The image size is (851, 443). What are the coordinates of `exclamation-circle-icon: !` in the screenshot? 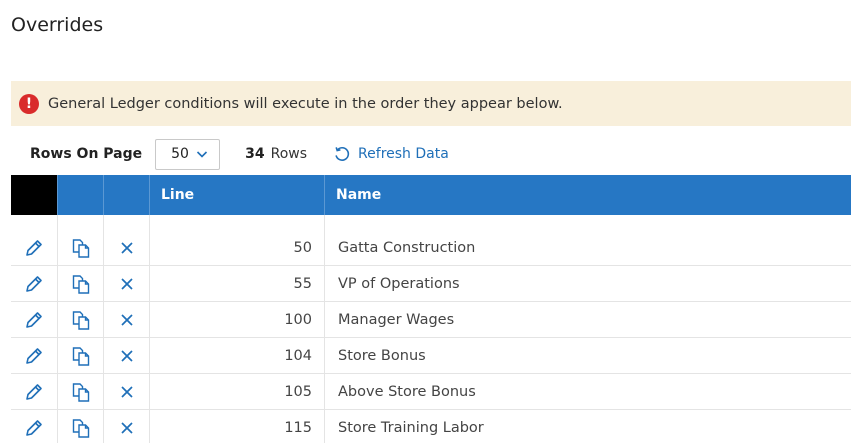 It's located at (29, 103).